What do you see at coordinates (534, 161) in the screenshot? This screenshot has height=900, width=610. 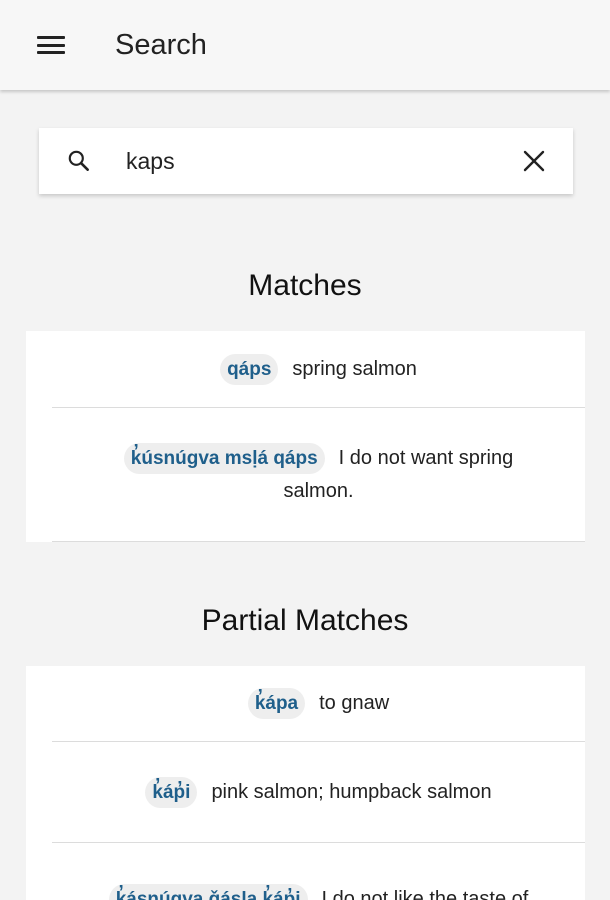 I see `close-icon` at bounding box center [534, 161].